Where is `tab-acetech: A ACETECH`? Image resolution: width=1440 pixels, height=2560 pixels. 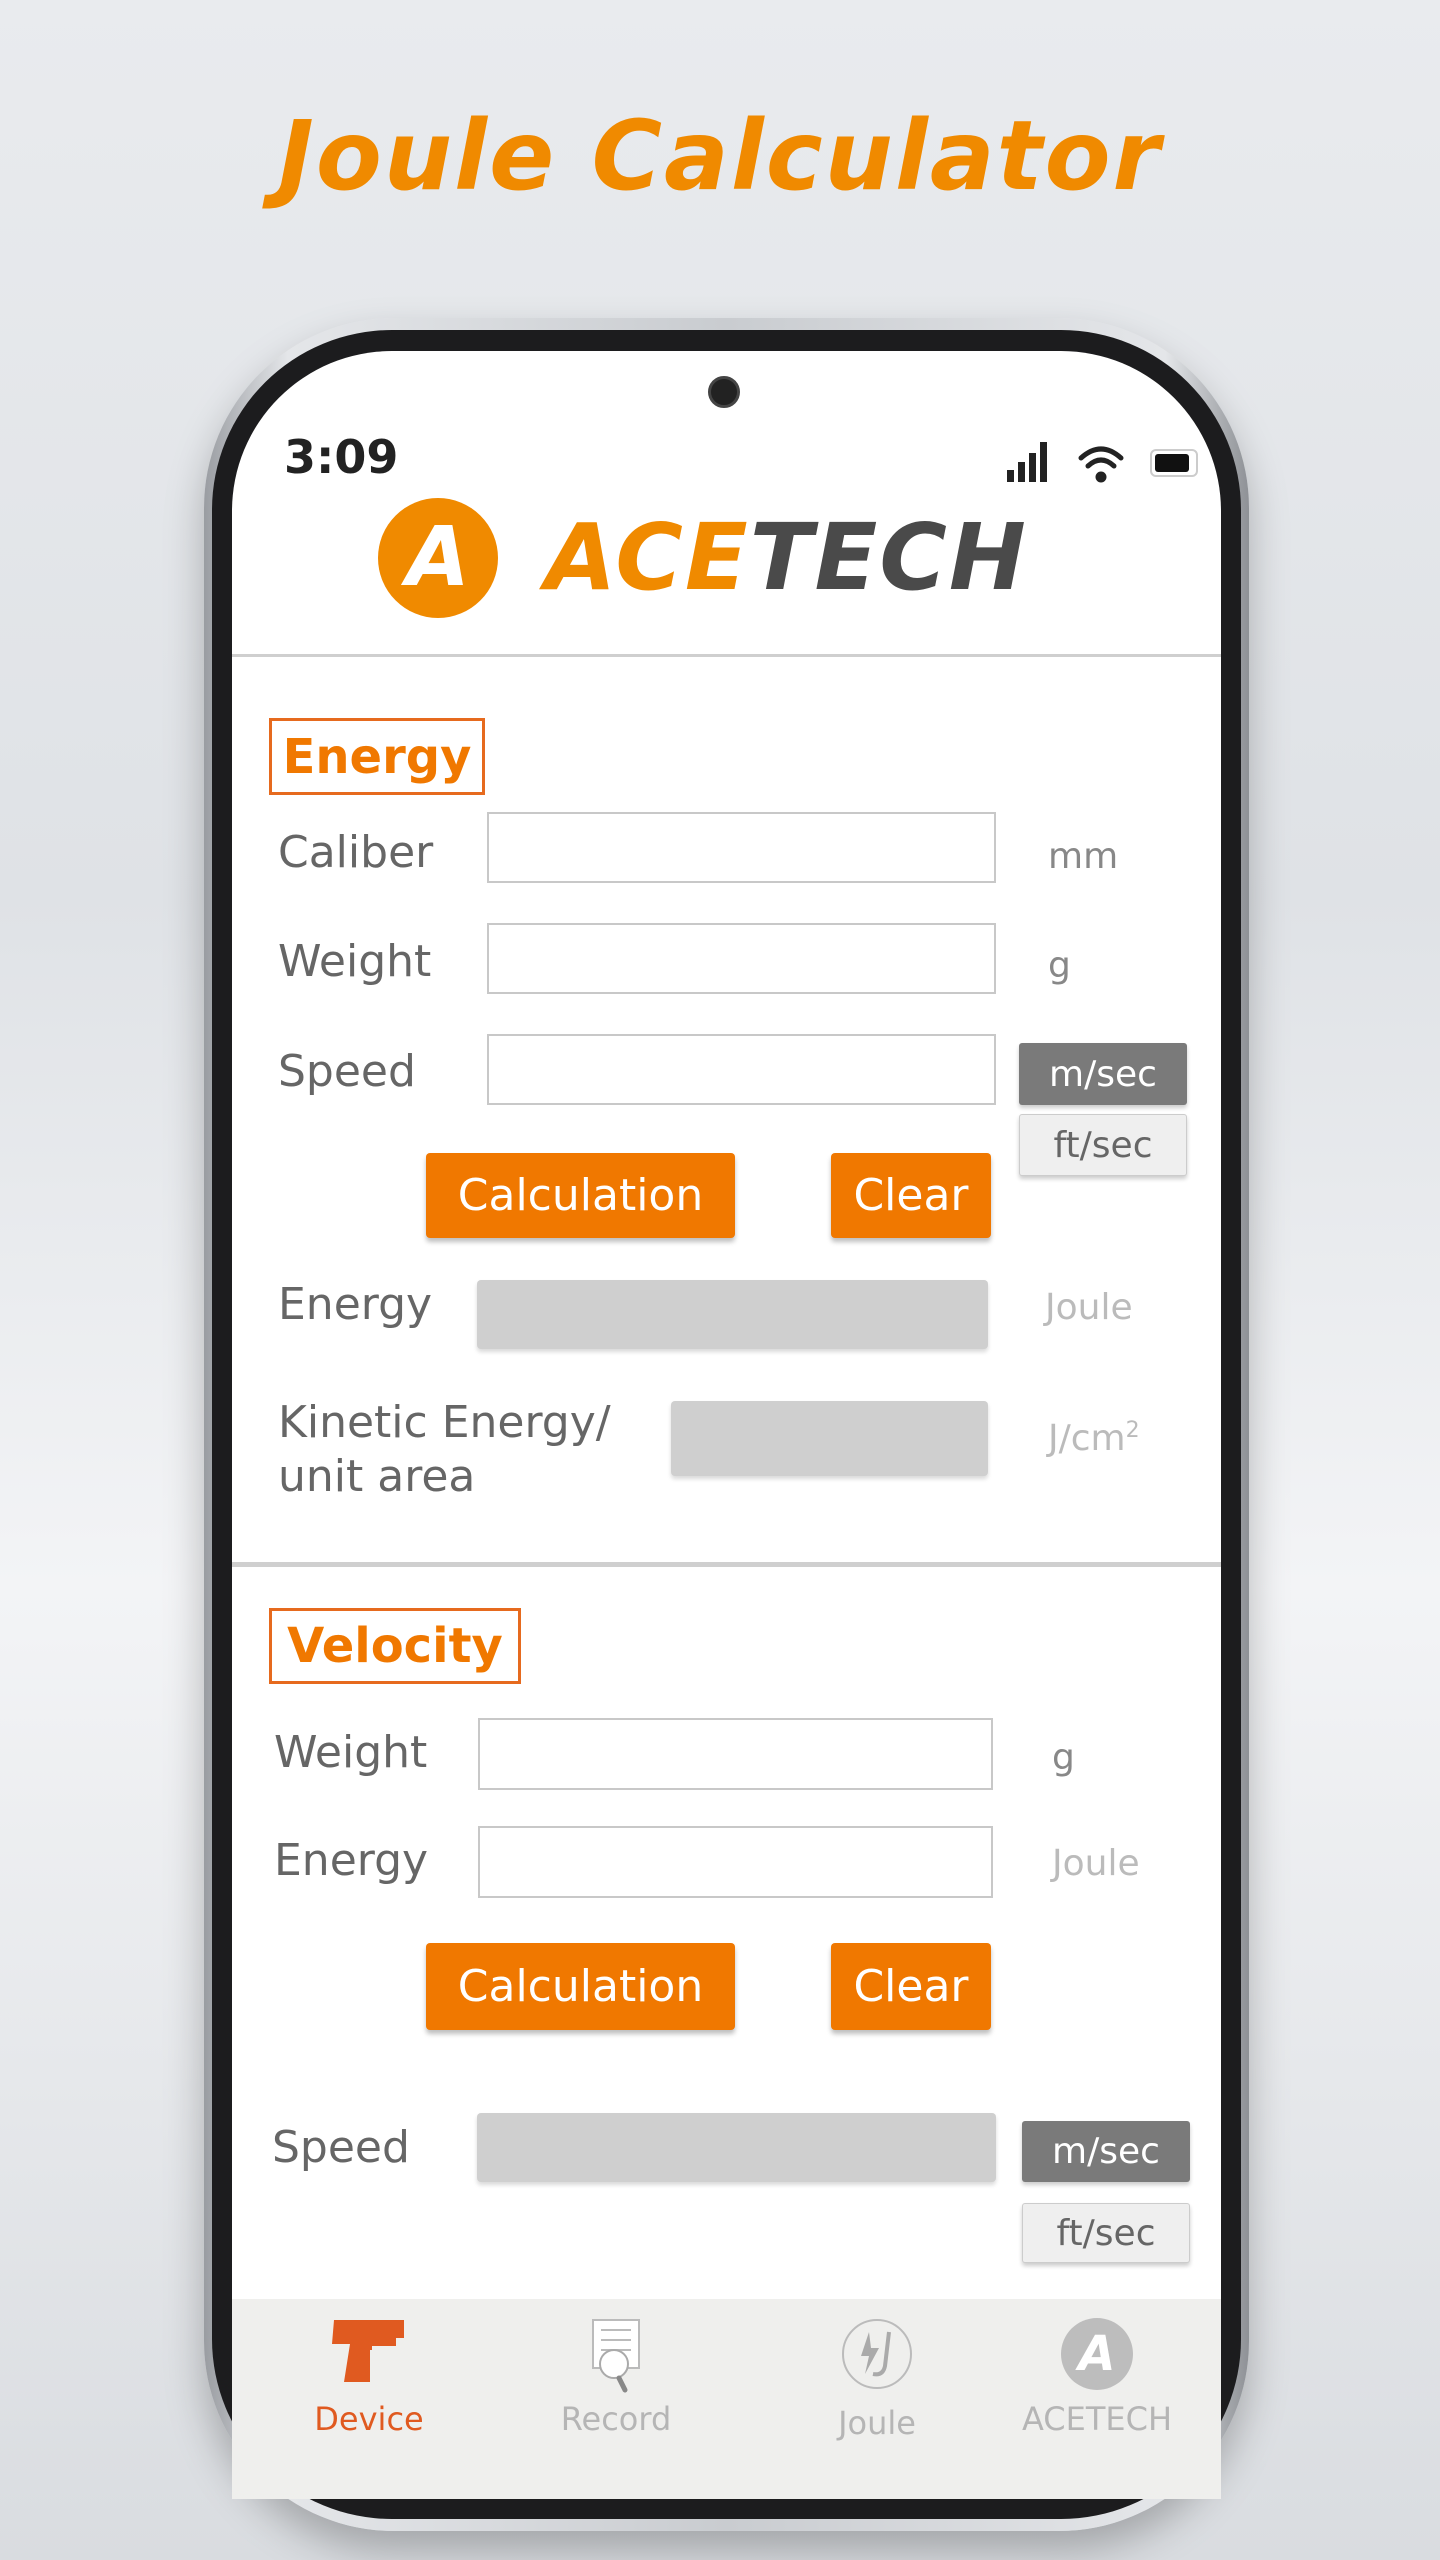 tab-acetech: A ACETECH is located at coordinates (1097, 2378).